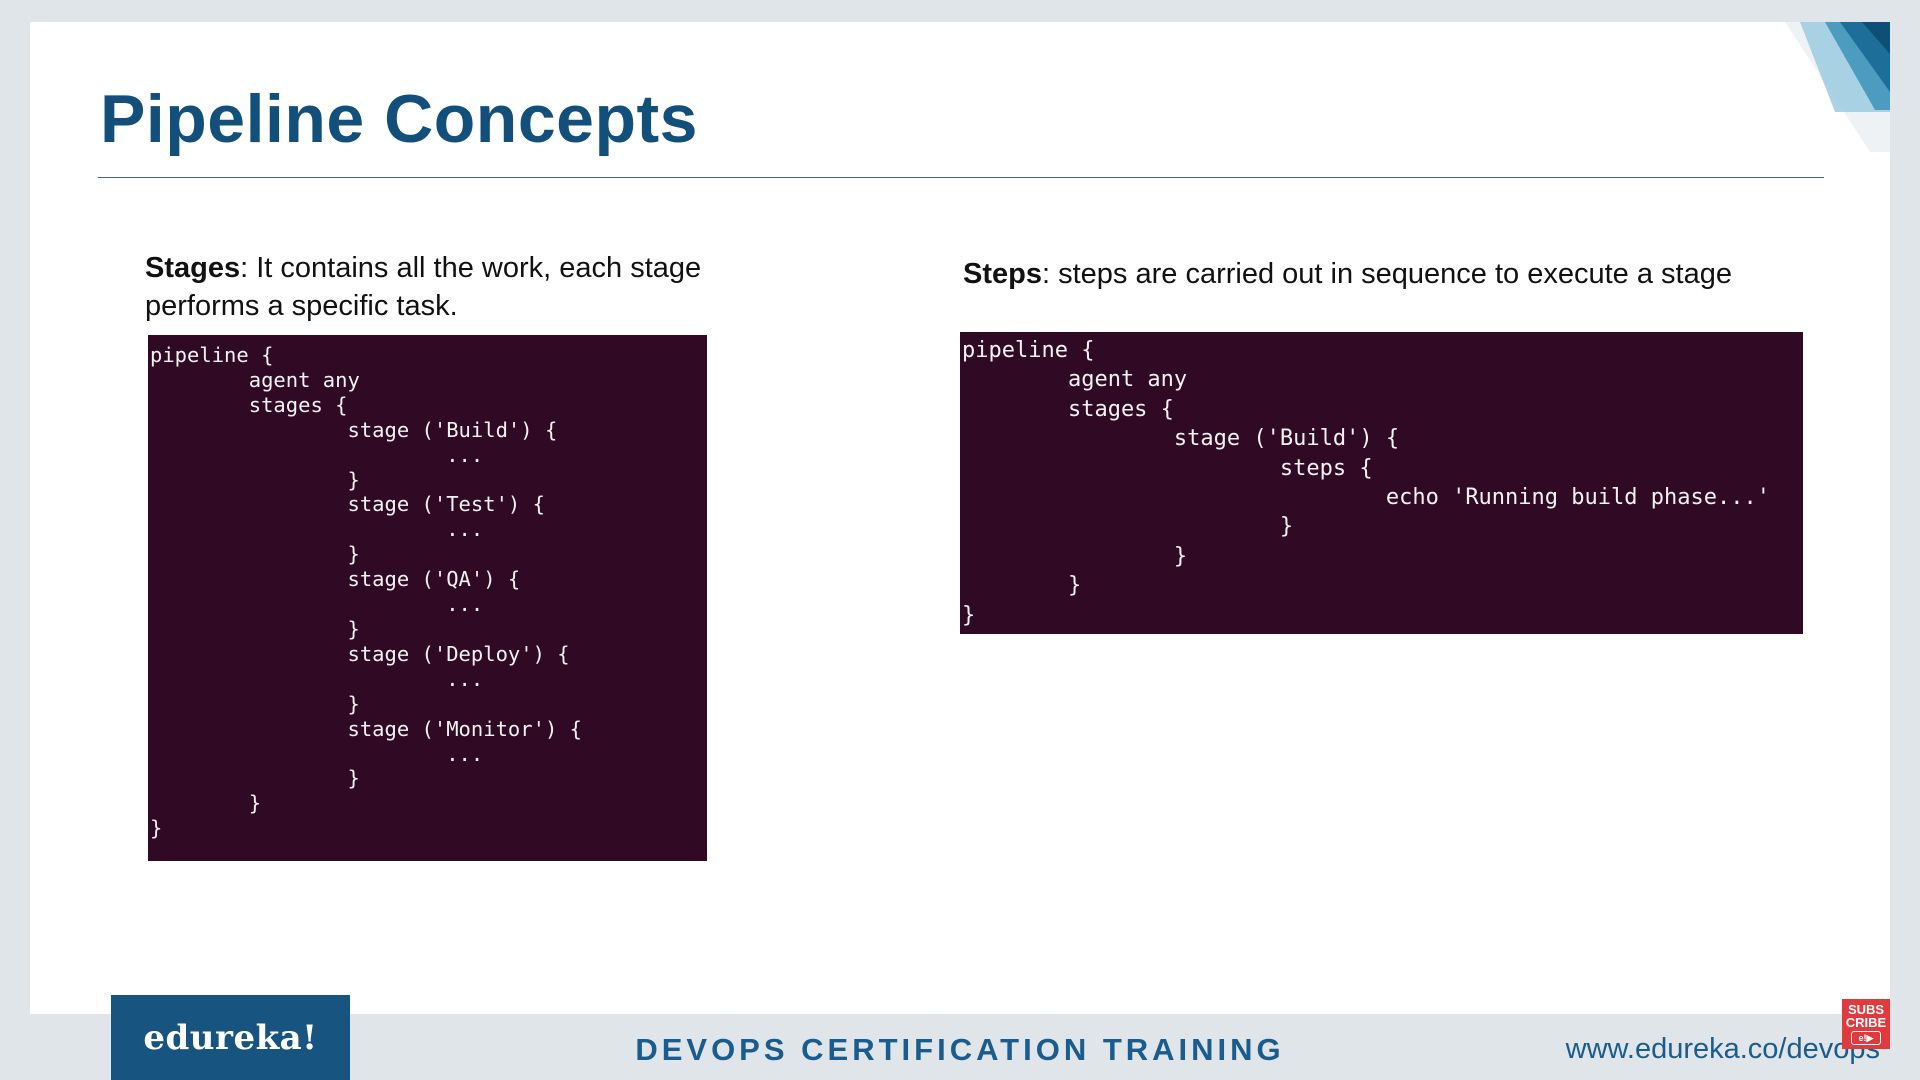 This screenshot has width=1920, height=1080. I want to click on page-title: Pipeline Concepts, so click(399, 119).